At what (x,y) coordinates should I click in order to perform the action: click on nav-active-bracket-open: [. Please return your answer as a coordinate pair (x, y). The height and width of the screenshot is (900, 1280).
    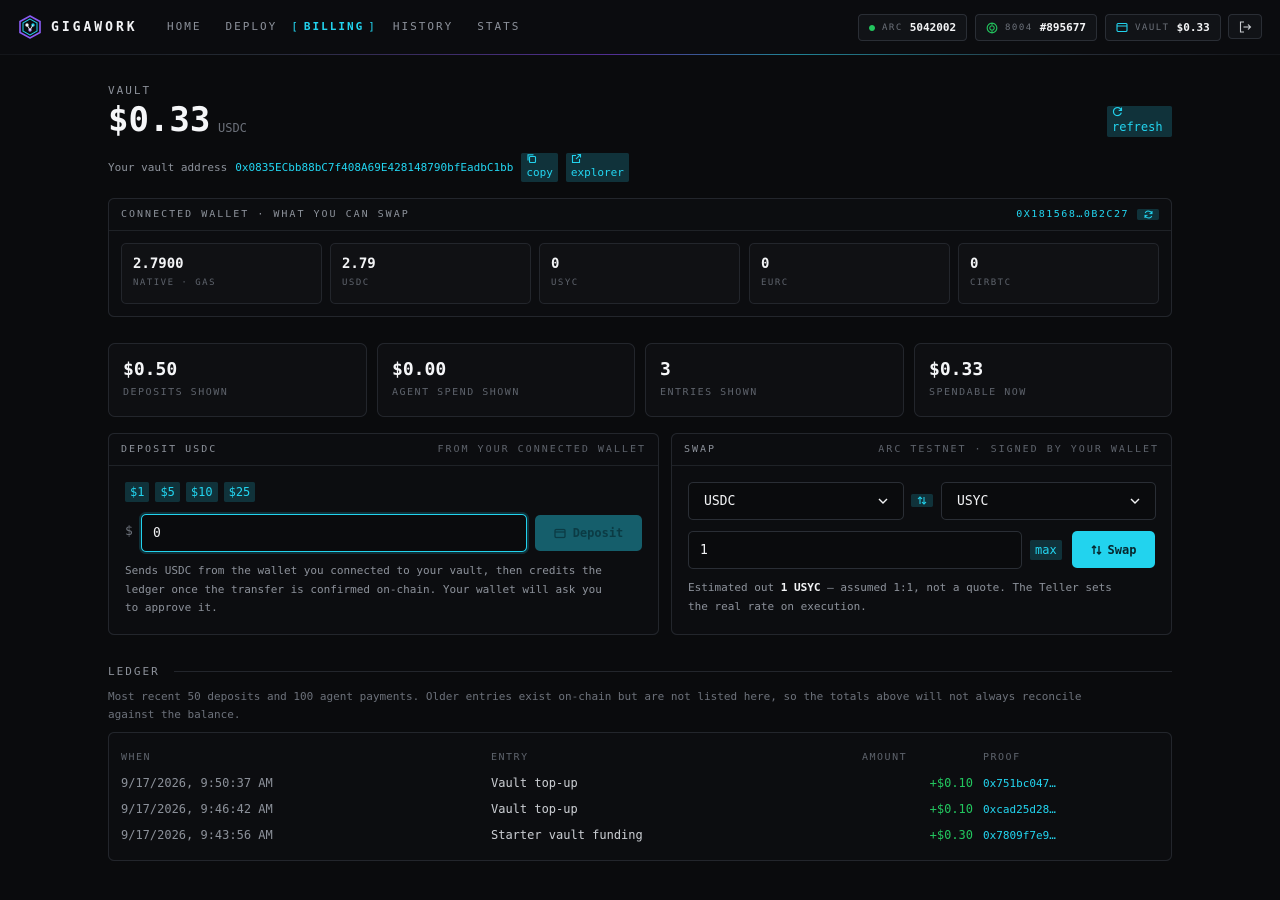
    Looking at the image, I should click on (295, 26).